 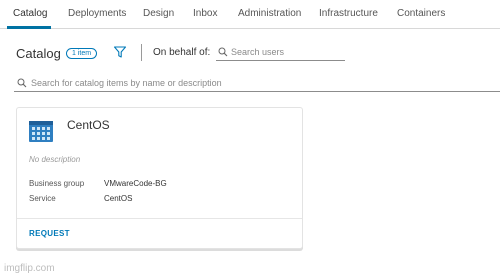 I want to click on item-count-badge: 1 item, so click(x=82, y=53).